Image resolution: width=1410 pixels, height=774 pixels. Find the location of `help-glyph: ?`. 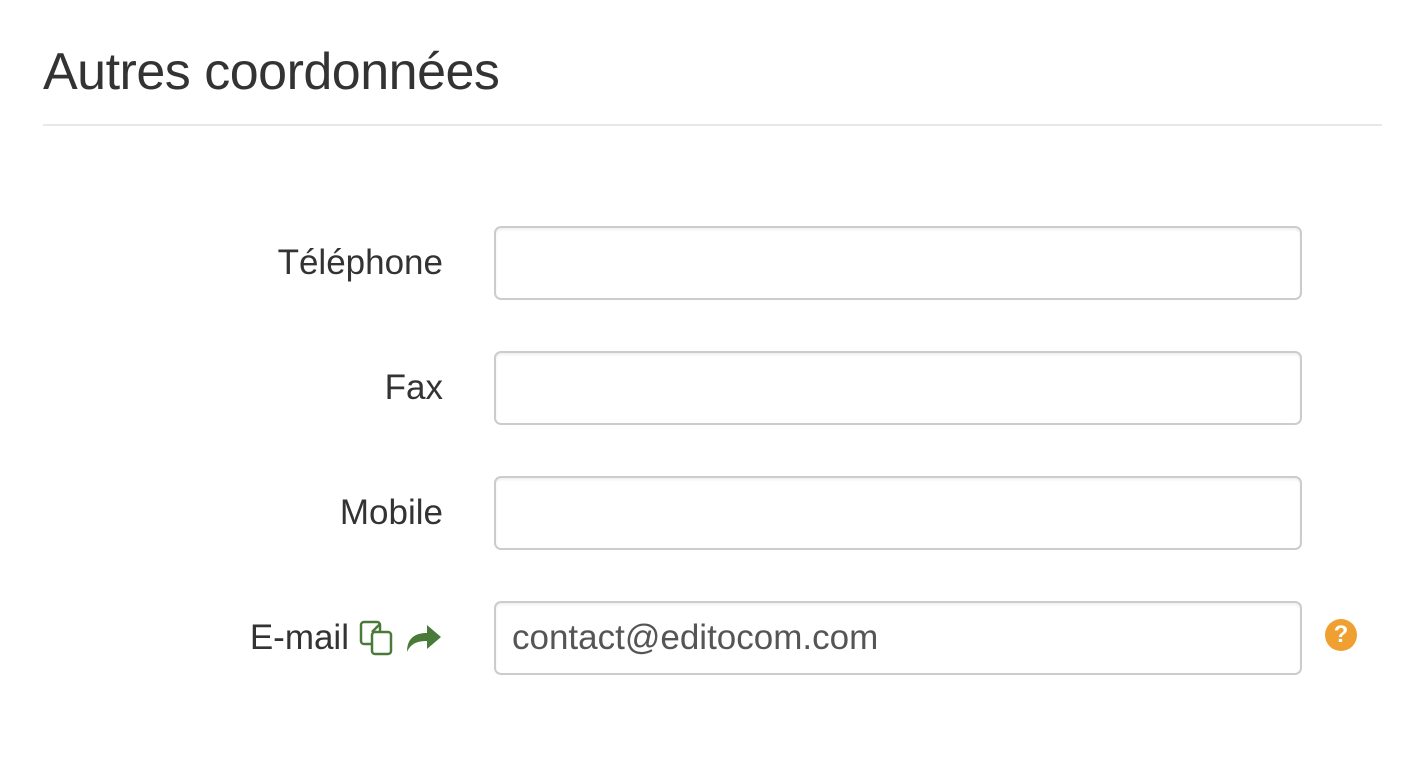

help-glyph: ? is located at coordinates (1341, 634).